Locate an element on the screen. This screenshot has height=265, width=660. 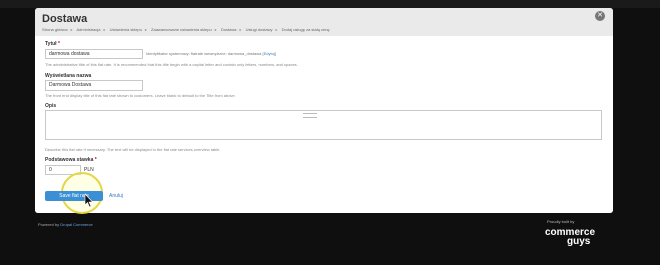
base-rate-label: Podstawowa stawka * is located at coordinates (71, 160).